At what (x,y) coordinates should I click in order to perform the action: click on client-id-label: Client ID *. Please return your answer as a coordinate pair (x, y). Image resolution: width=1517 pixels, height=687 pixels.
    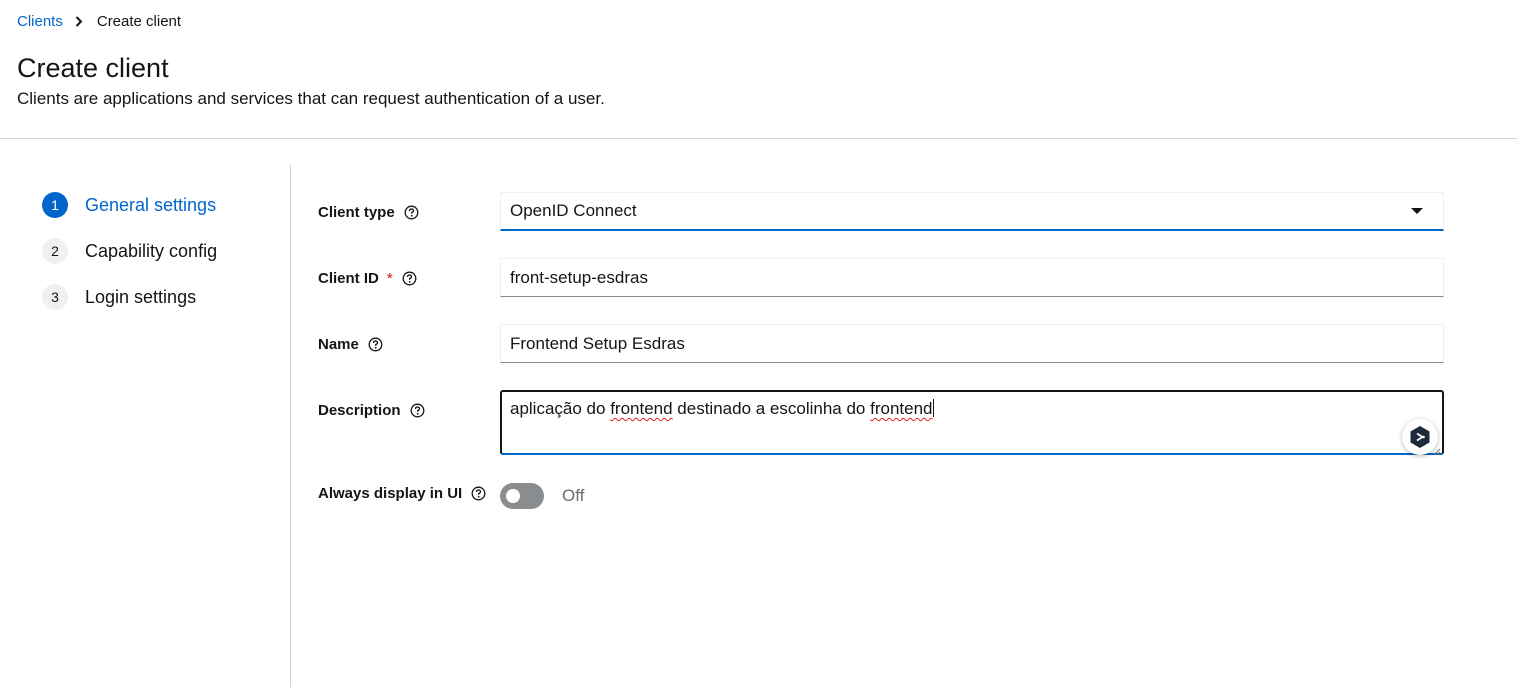
    Looking at the image, I should click on (367, 278).